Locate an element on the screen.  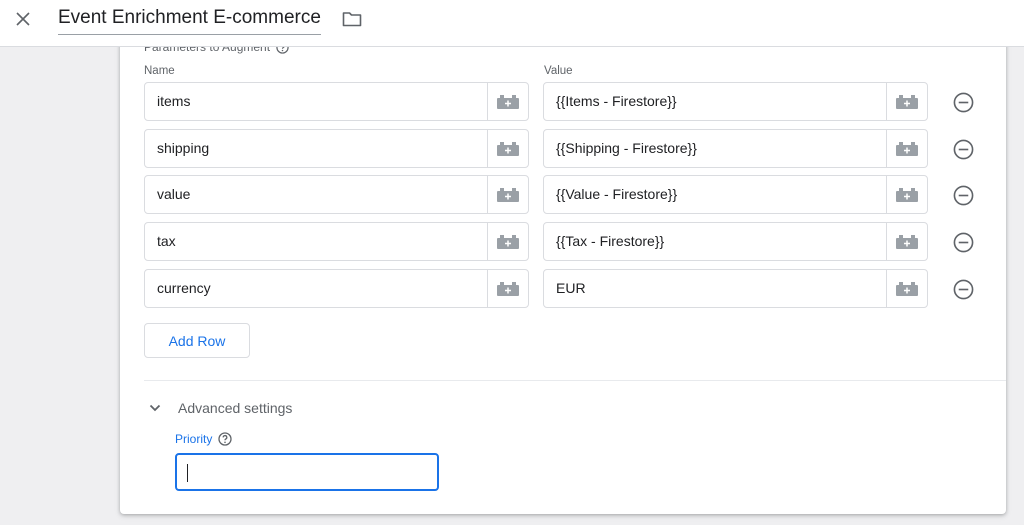
param-value-field: {{Shipping - Firestore}} is located at coordinates (735, 148).